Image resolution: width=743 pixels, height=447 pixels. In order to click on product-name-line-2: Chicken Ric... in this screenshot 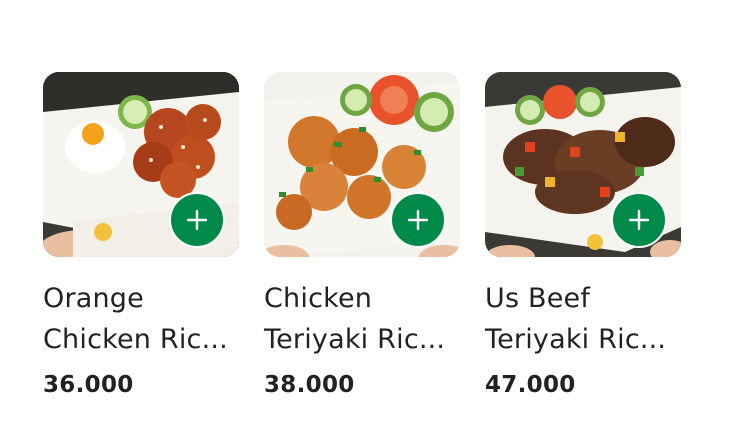, I will do `click(135, 339)`.